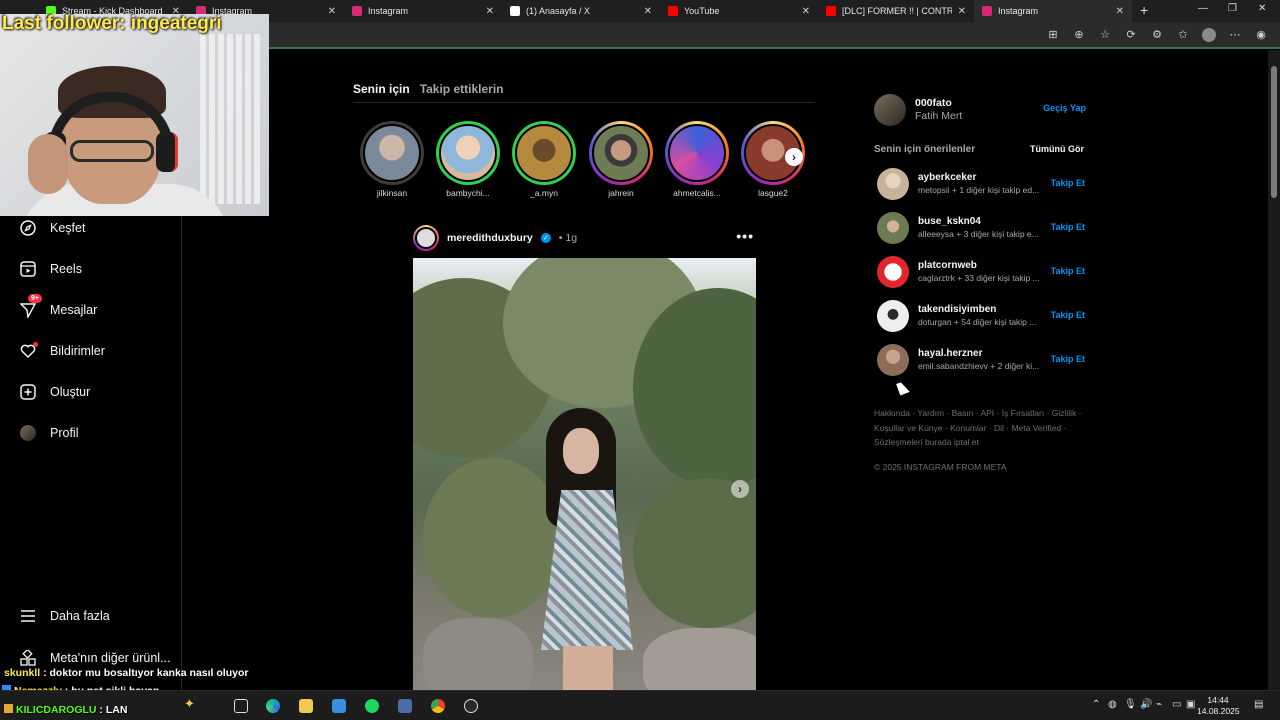 This screenshot has width=1280, height=720. What do you see at coordinates (471, 706) in the screenshot?
I see `obs-icon` at bounding box center [471, 706].